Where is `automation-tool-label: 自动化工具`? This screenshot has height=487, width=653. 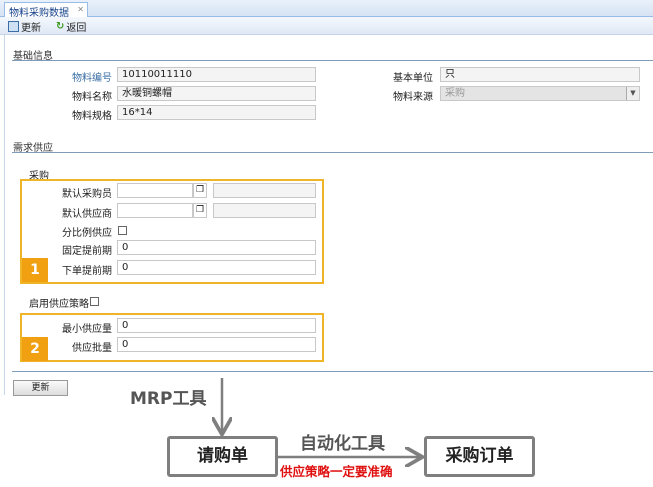
automation-tool-label: 自动化工具 is located at coordinates (342, 444).